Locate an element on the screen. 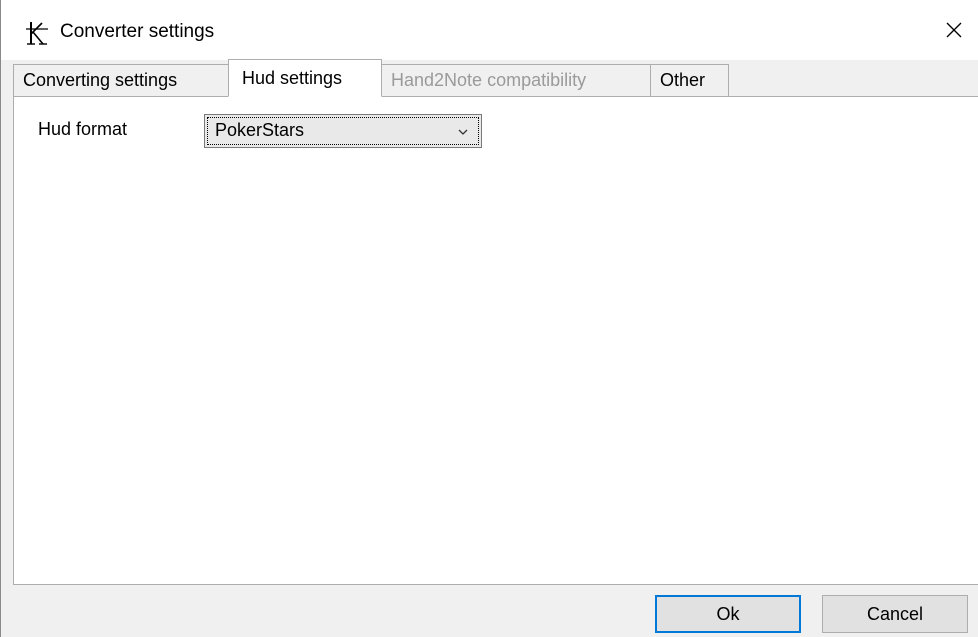 This screenshot has height=637, width=978. hud-format-label: Hud format is located at coordinates (83, 129).